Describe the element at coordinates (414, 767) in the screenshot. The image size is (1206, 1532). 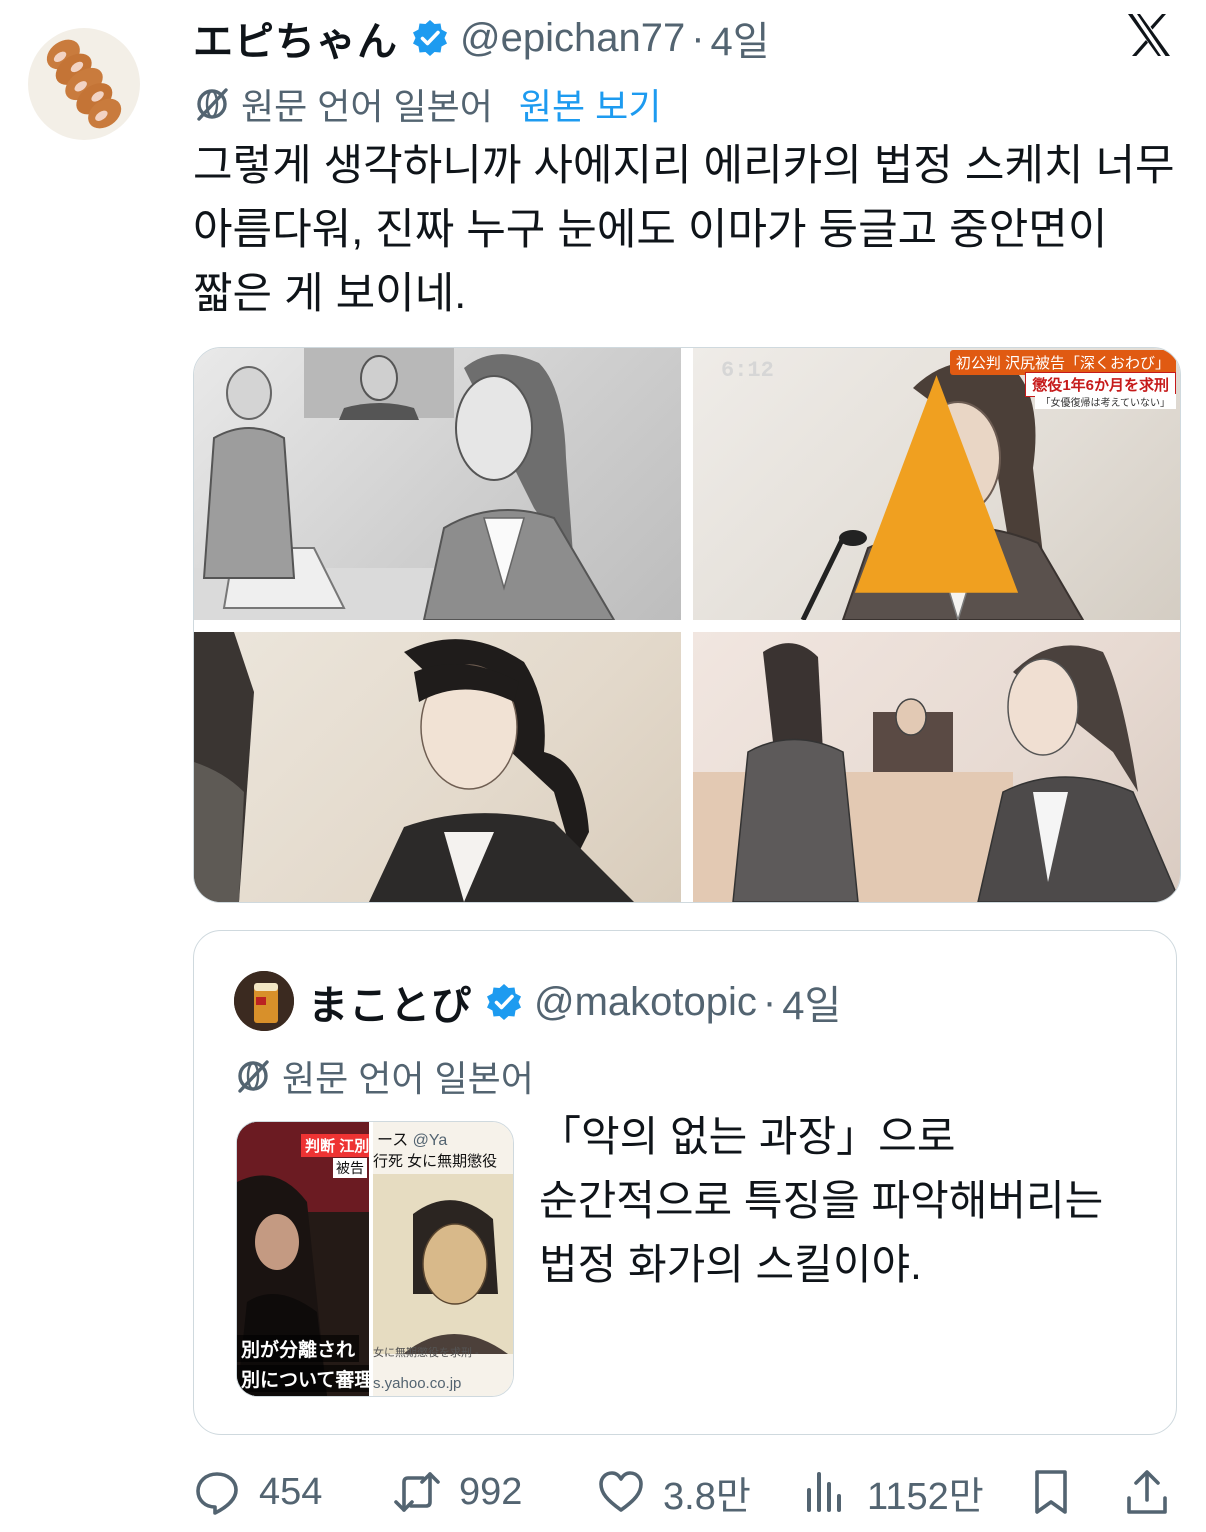
I see `courtroom-sketch-illustration` at that location.